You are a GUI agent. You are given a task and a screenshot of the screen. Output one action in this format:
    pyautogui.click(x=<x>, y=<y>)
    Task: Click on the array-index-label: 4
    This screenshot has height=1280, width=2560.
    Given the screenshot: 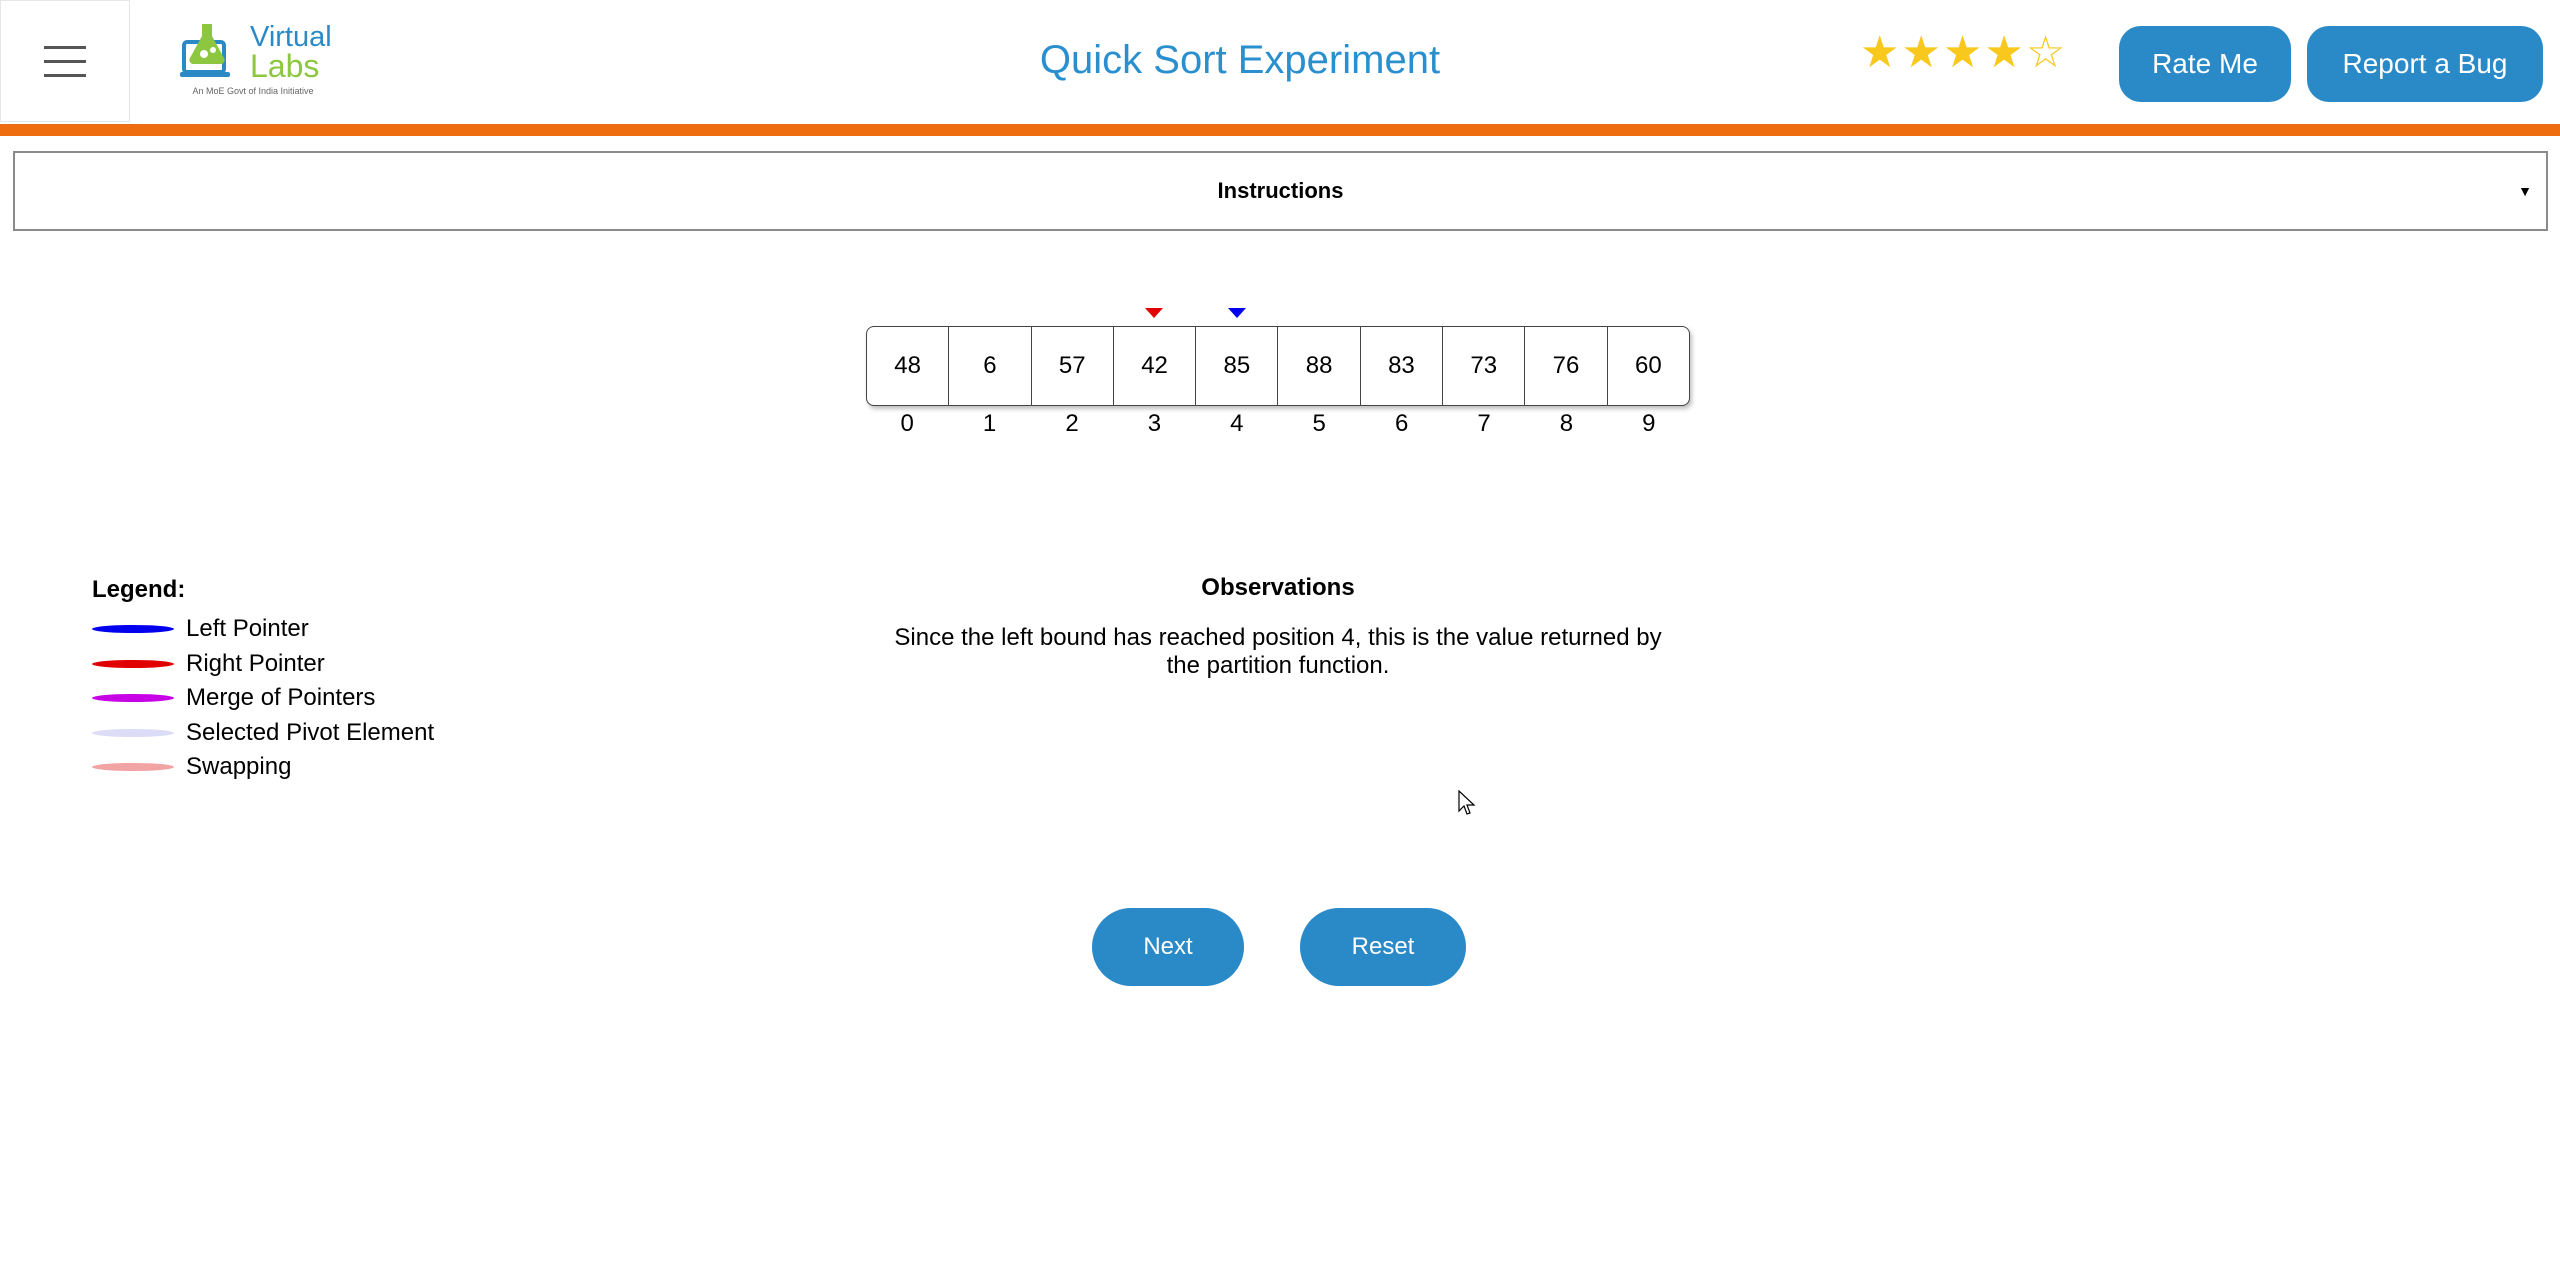 What is the action you would take?
    pyautogui.click(x=1237, y=423)
    